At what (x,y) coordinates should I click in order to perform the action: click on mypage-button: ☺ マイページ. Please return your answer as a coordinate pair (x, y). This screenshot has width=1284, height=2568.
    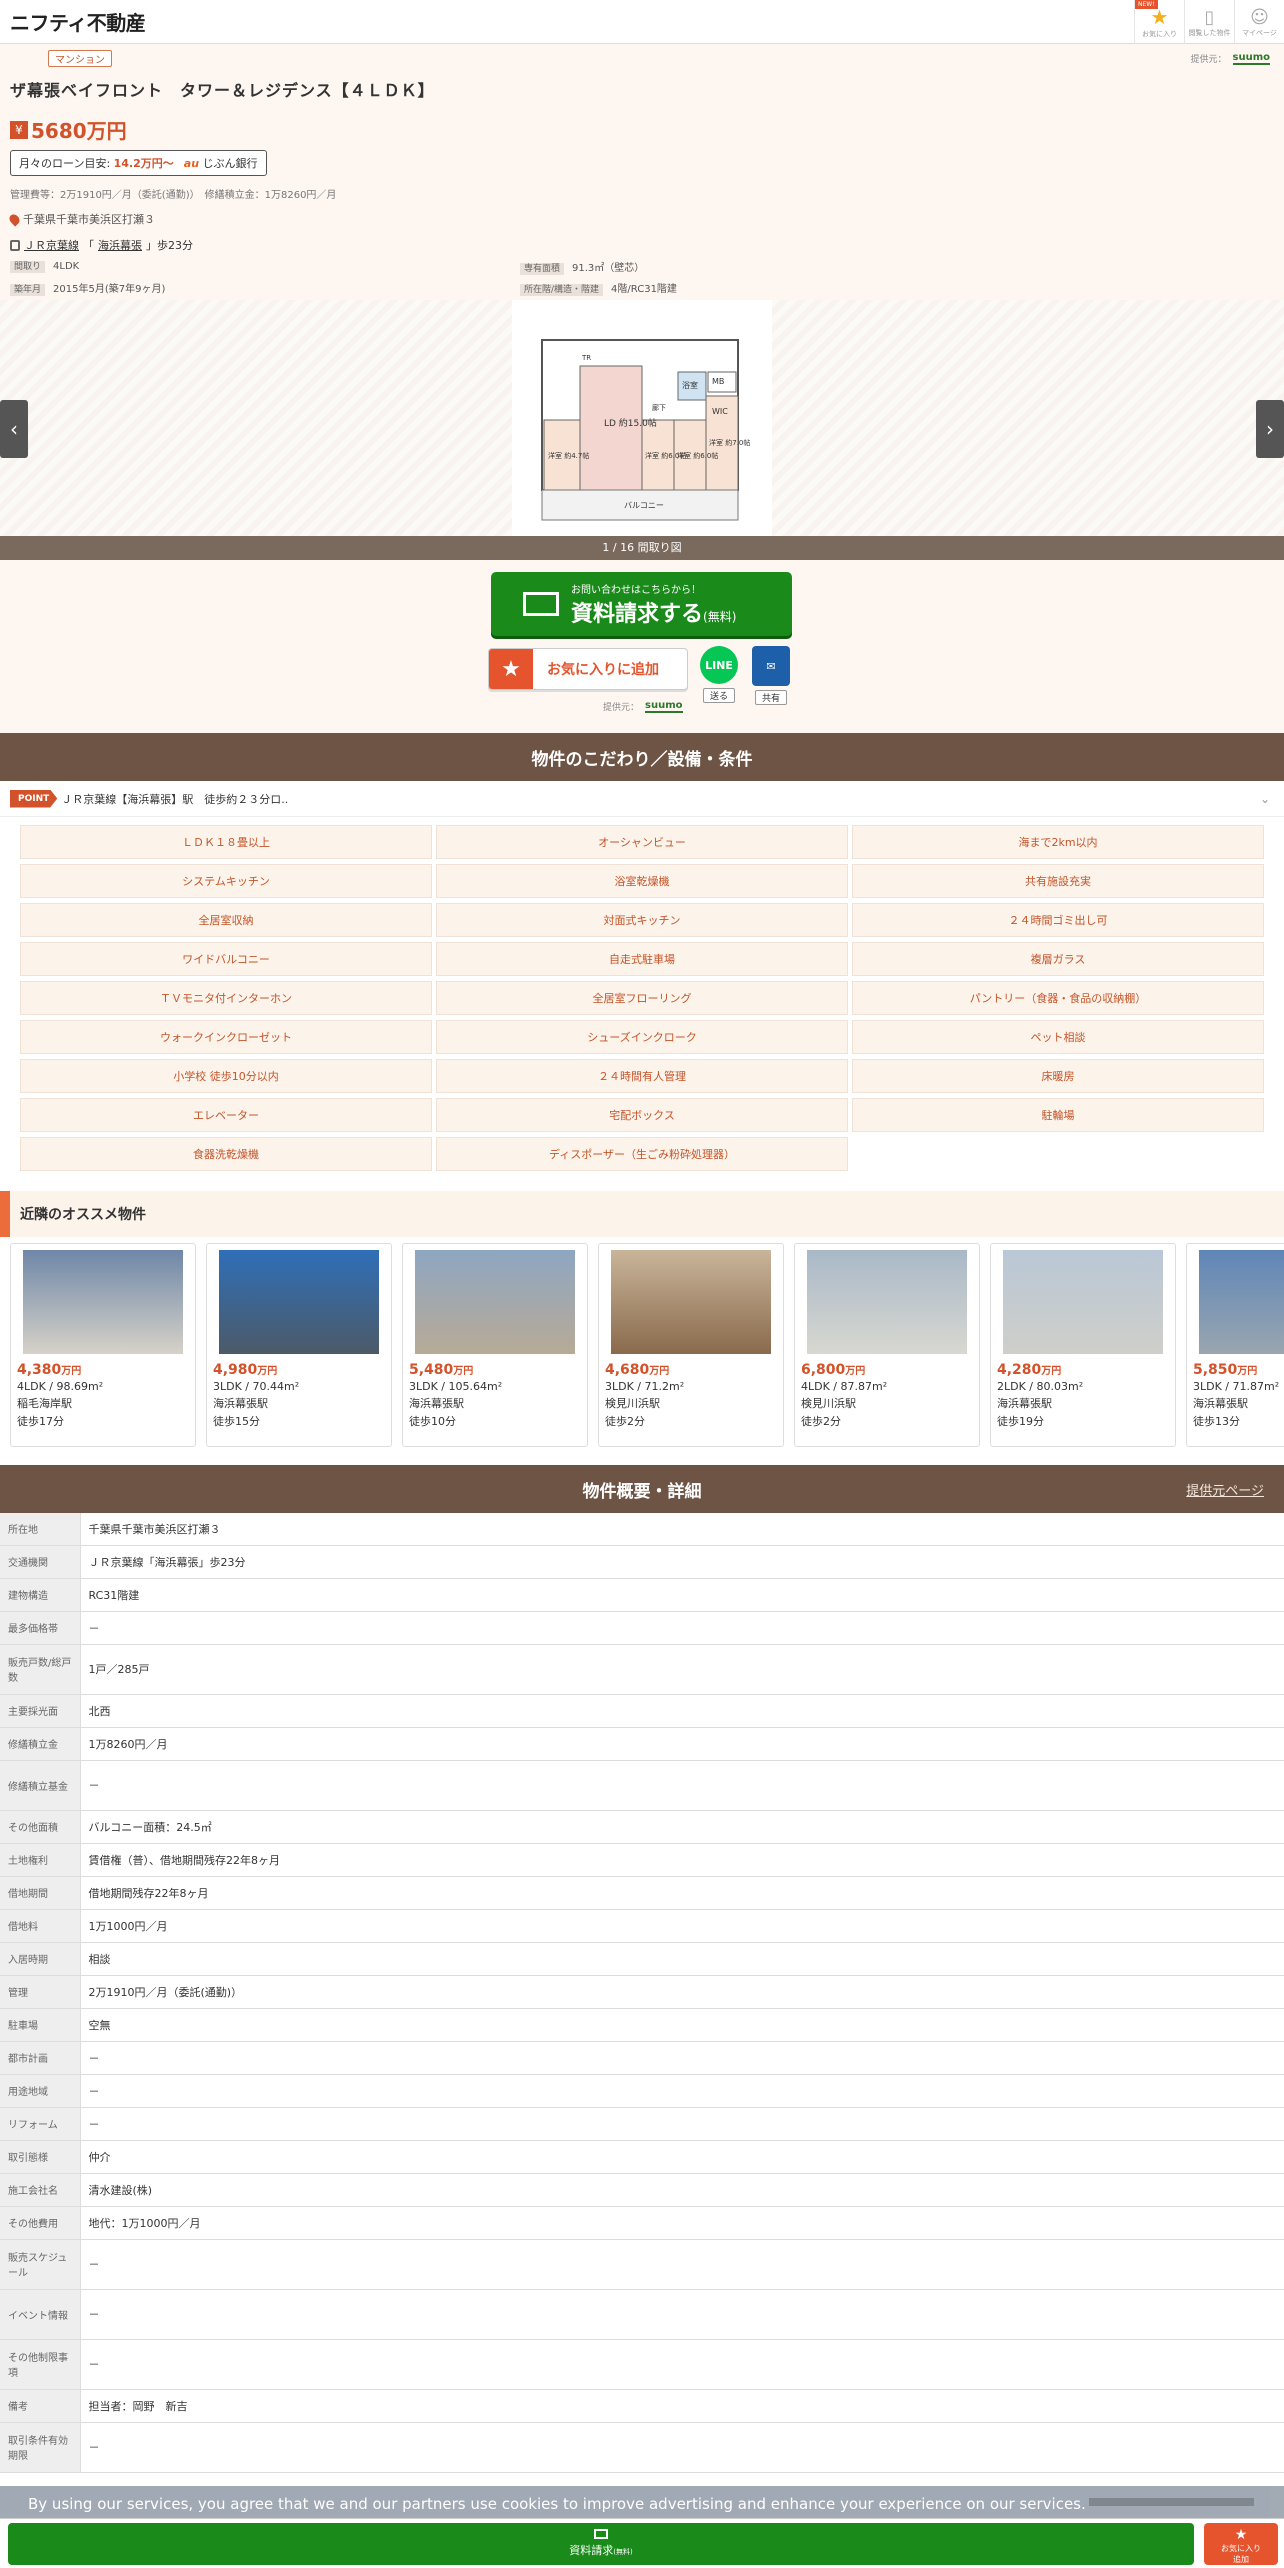
    Looking at the image, I should click on (1259, 22).